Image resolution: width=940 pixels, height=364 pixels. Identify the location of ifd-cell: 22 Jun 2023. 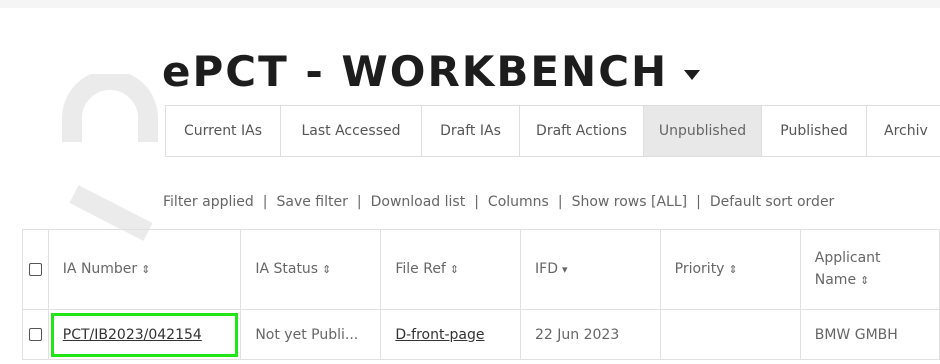
(590, 334).